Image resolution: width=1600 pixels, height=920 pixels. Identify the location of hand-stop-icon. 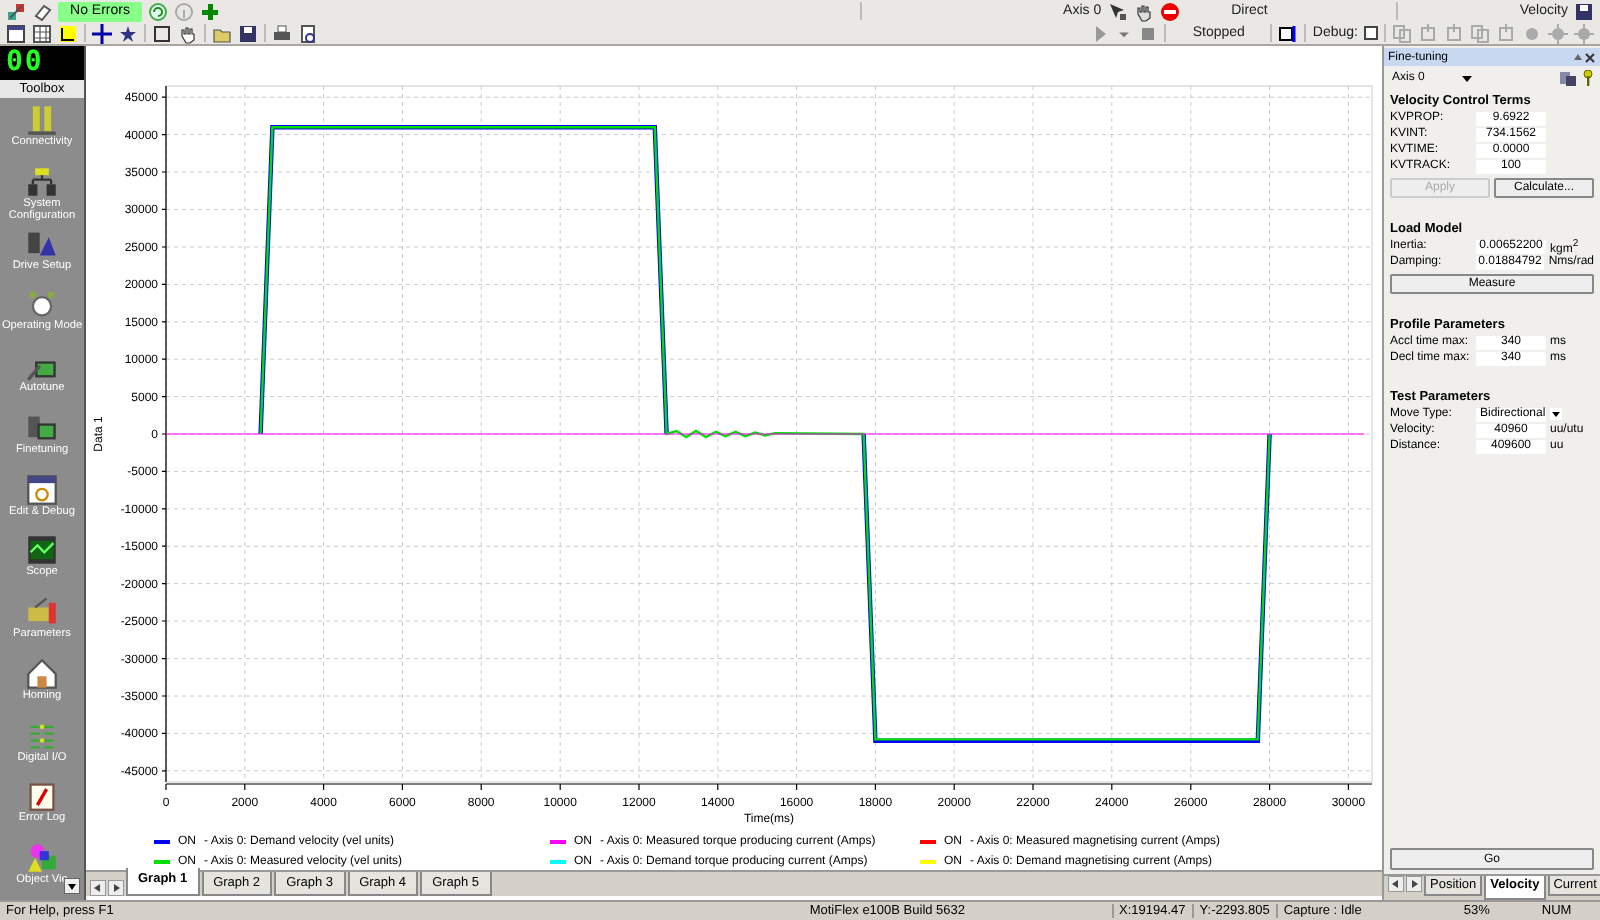
(1143, 11).